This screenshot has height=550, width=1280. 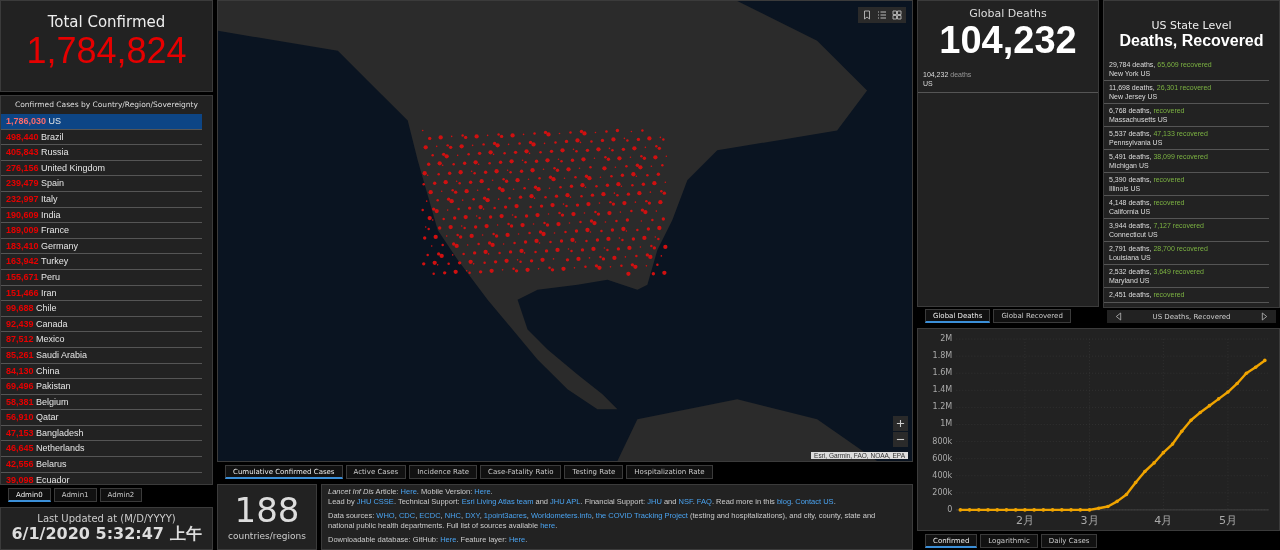 I want to click on axis-tick-label: 800k, so click(x=942, y=441).